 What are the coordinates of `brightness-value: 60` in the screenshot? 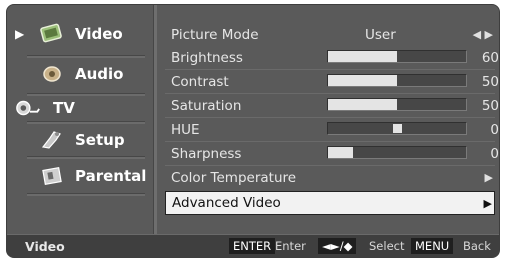 It's located at (490, 57).